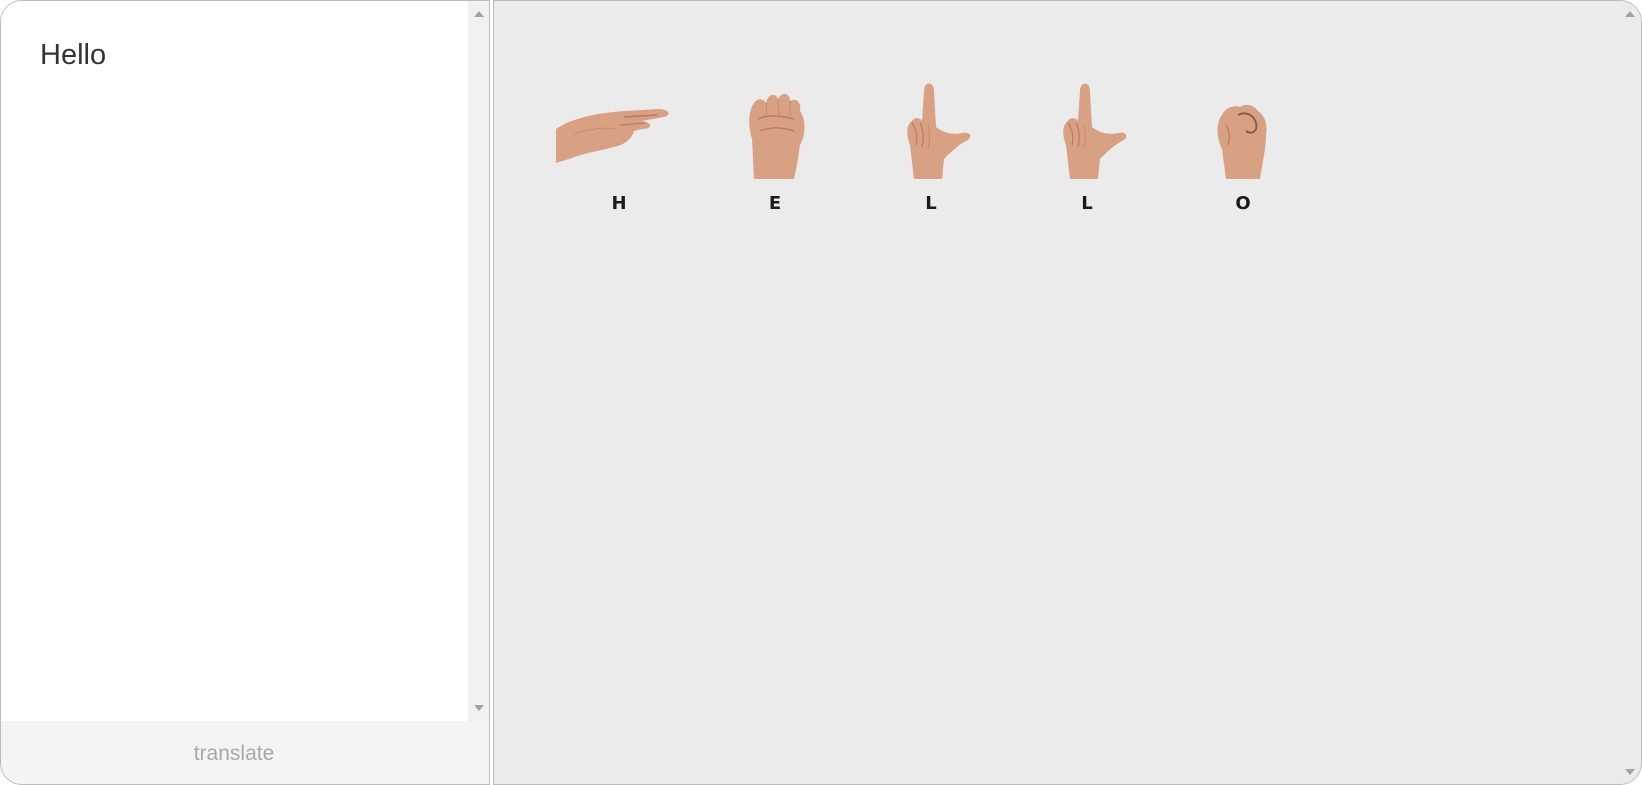 The width and height of the screenshot is (1642, 785). What do you see at coordinates (1630, 392) in the screenshot?
I see `output-scrollbar` at bounding box center [1630, 392].